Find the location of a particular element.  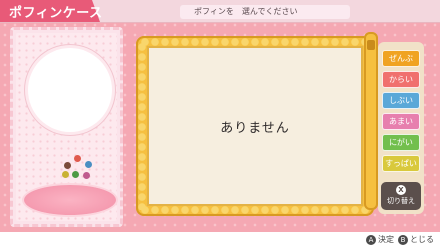

confirm-hint-label: 決定 is located at coordinates (386, 239).